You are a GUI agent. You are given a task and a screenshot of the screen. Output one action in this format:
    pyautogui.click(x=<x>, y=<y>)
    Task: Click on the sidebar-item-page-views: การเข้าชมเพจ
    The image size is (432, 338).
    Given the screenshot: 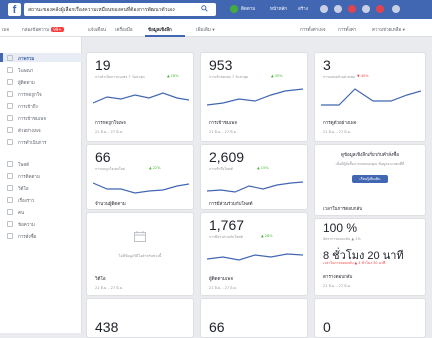 What is the action you would take?
    pyautogui.click(x=48, y=118)
    